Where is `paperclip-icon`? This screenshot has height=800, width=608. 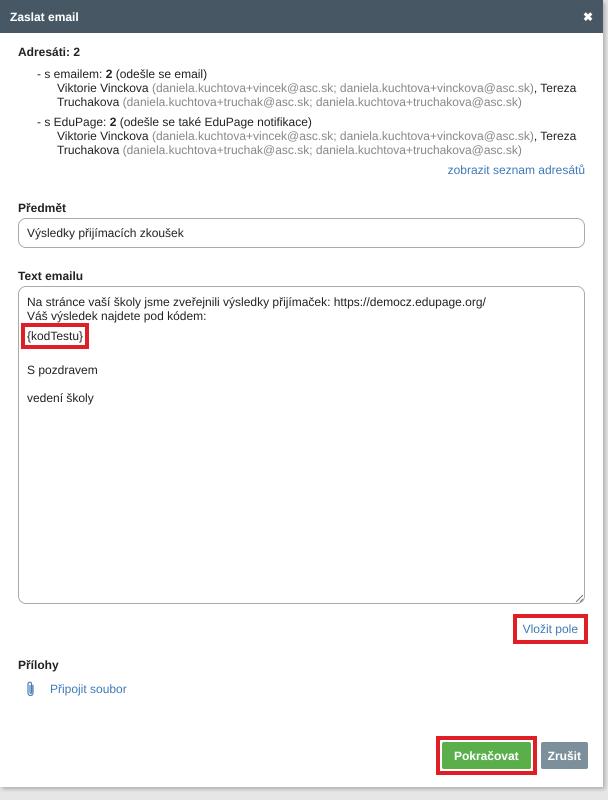 paperclip-icon is located at coordinates (31, 689).